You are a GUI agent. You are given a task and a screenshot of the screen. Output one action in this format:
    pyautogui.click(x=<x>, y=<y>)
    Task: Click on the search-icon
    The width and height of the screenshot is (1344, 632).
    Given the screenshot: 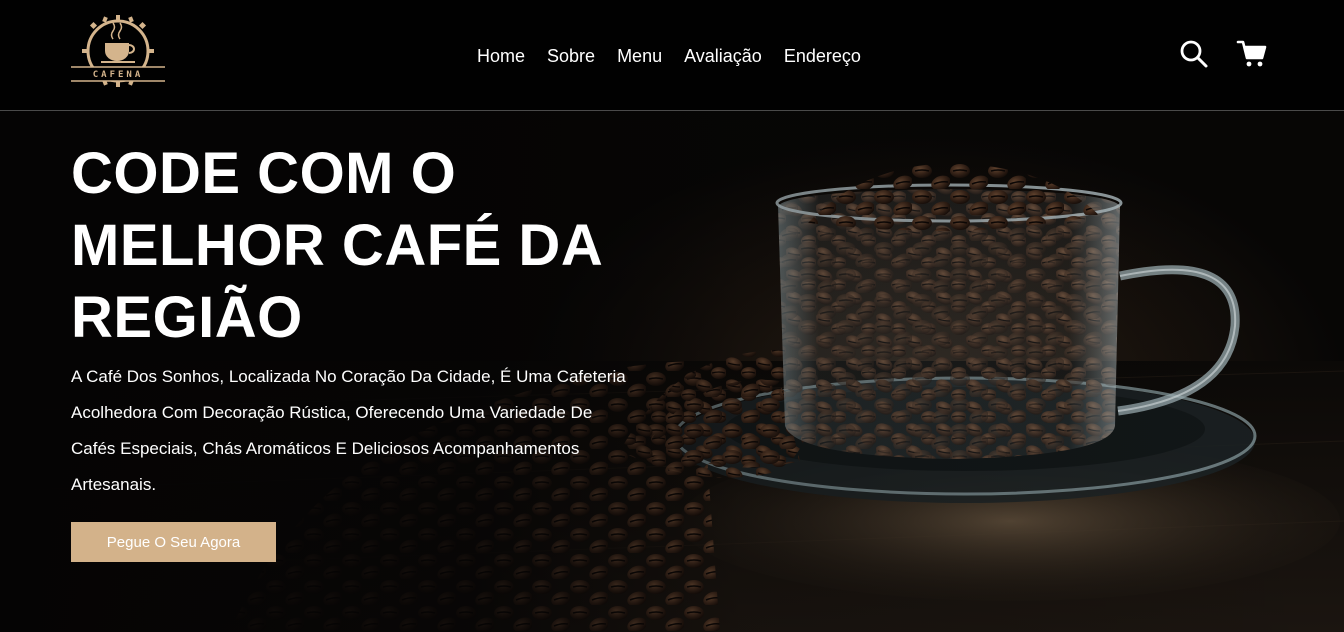 What is the action you would take?
    pyautogui.click(x=1194, y=54)
    